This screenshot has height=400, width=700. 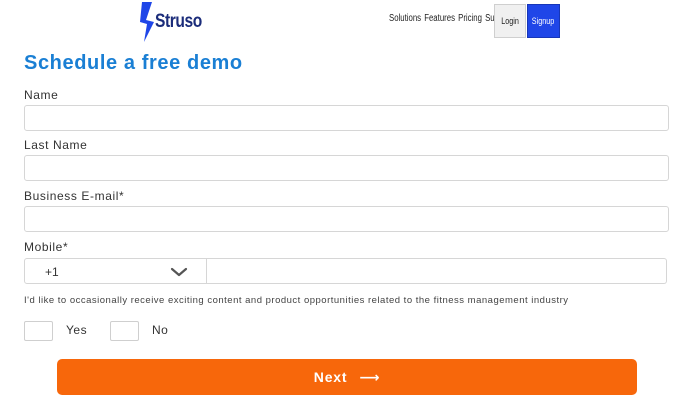 I want to click on form-title: Schedule a free demo, so click(x=133, y=63).